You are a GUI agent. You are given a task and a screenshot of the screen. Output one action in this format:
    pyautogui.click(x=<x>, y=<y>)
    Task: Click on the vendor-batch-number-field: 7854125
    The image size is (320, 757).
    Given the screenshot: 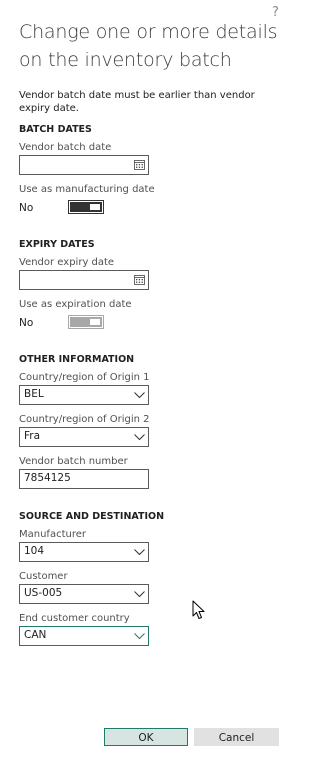 What is the action you would take?
    pyautogui.click(x=84, y=479)
    